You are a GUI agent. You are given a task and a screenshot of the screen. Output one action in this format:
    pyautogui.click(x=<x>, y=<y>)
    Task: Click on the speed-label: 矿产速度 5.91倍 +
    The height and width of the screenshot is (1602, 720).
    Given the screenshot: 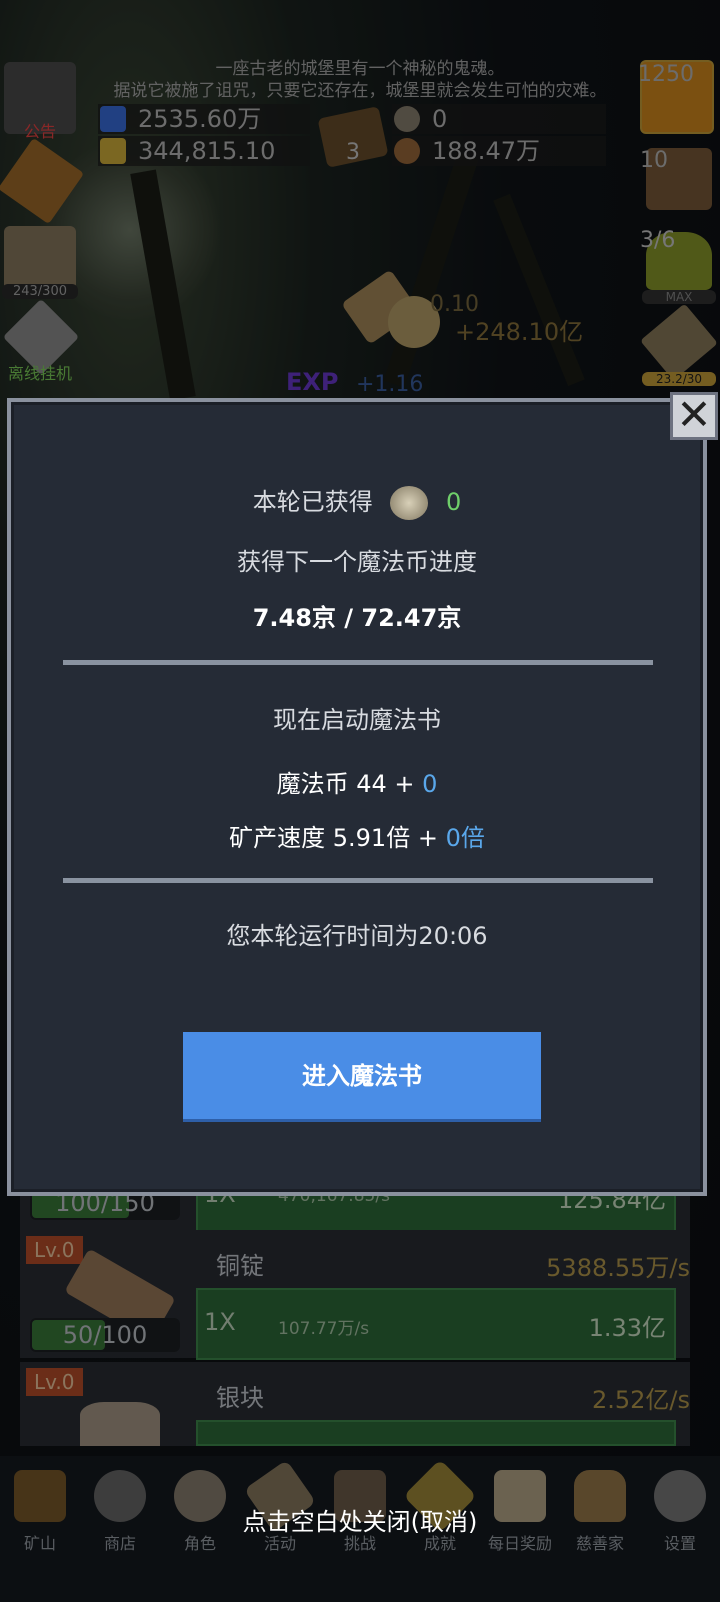 What is the action you would take?
    pyautogui.click(x=337, y=838)
    